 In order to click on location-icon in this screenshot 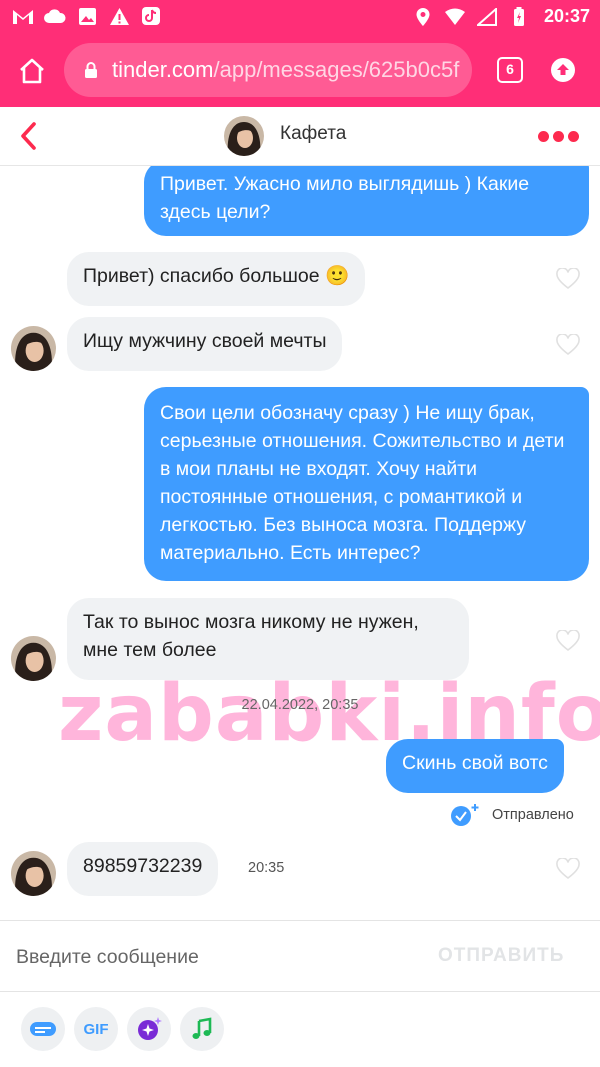, I will do `click(423, 17)`.